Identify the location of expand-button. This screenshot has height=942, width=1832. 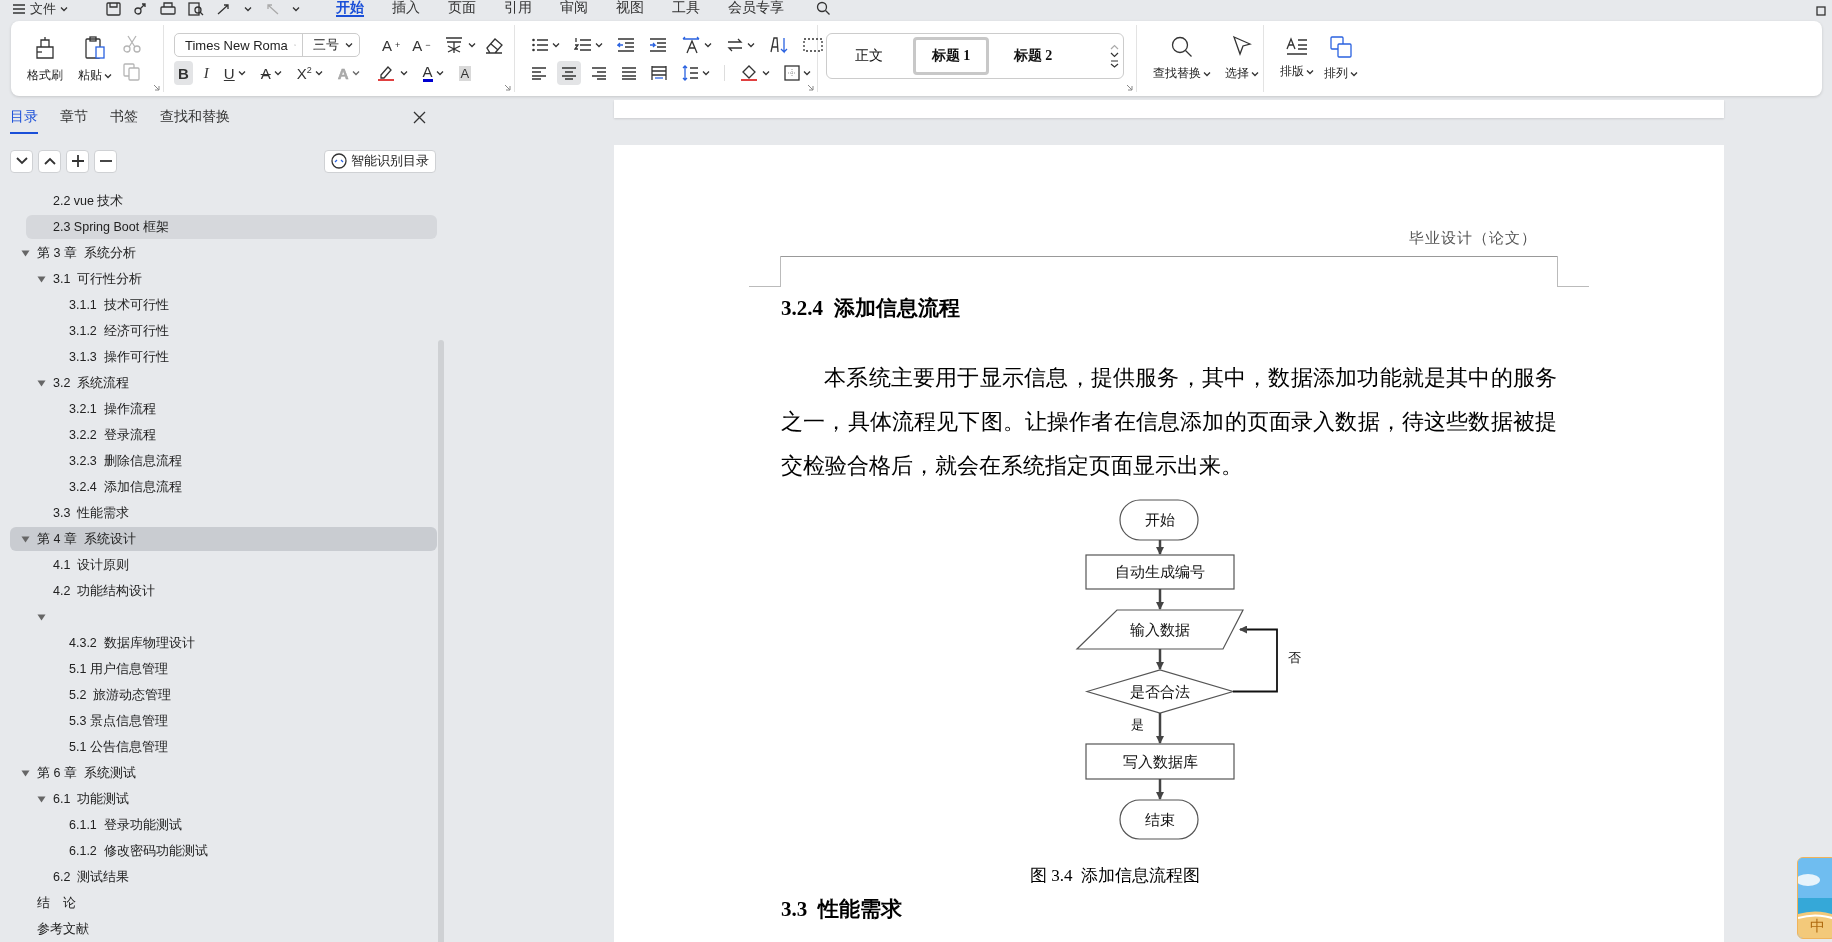
(49, 161).